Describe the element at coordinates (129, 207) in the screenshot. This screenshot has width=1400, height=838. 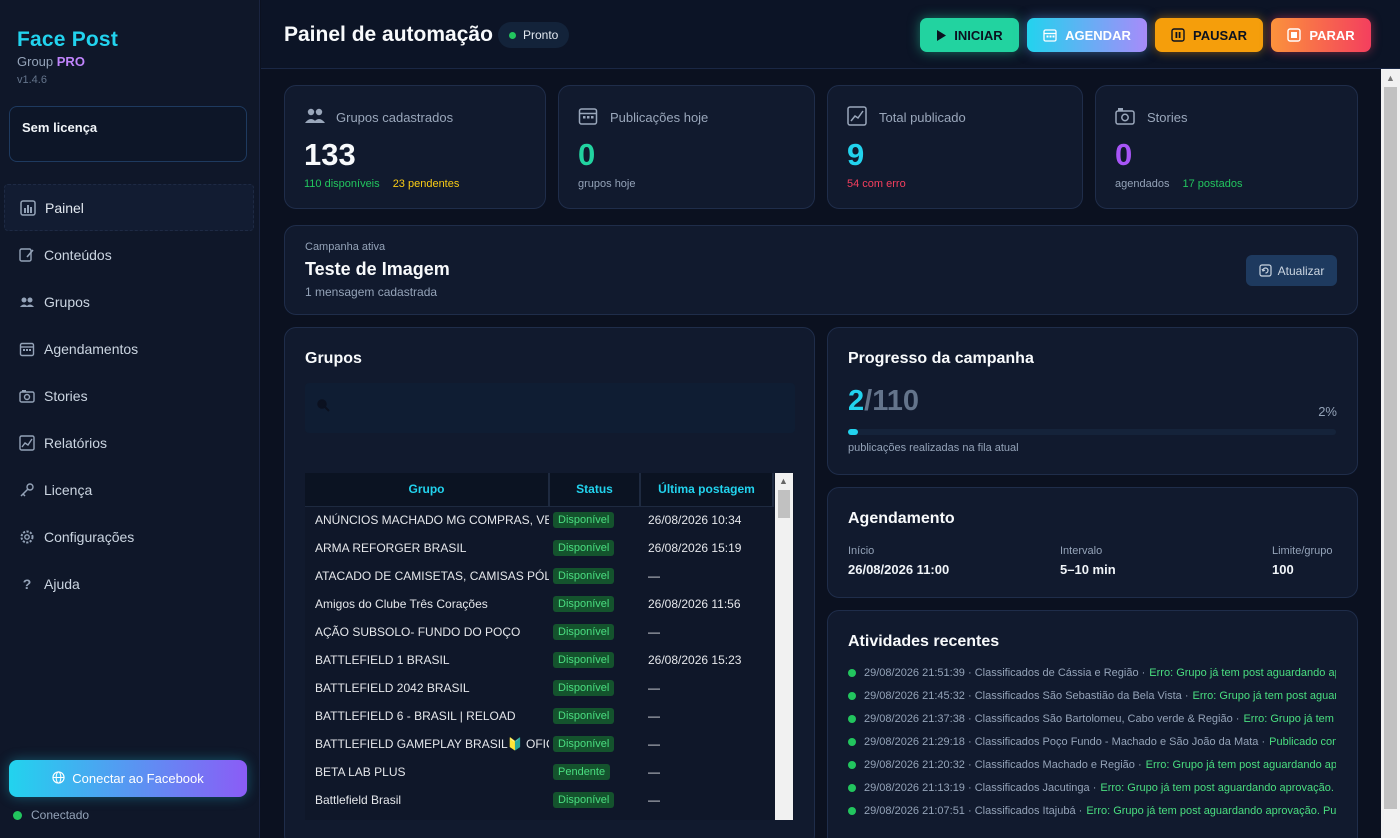
I see `sidebar-item-painel: Painel` at that location.